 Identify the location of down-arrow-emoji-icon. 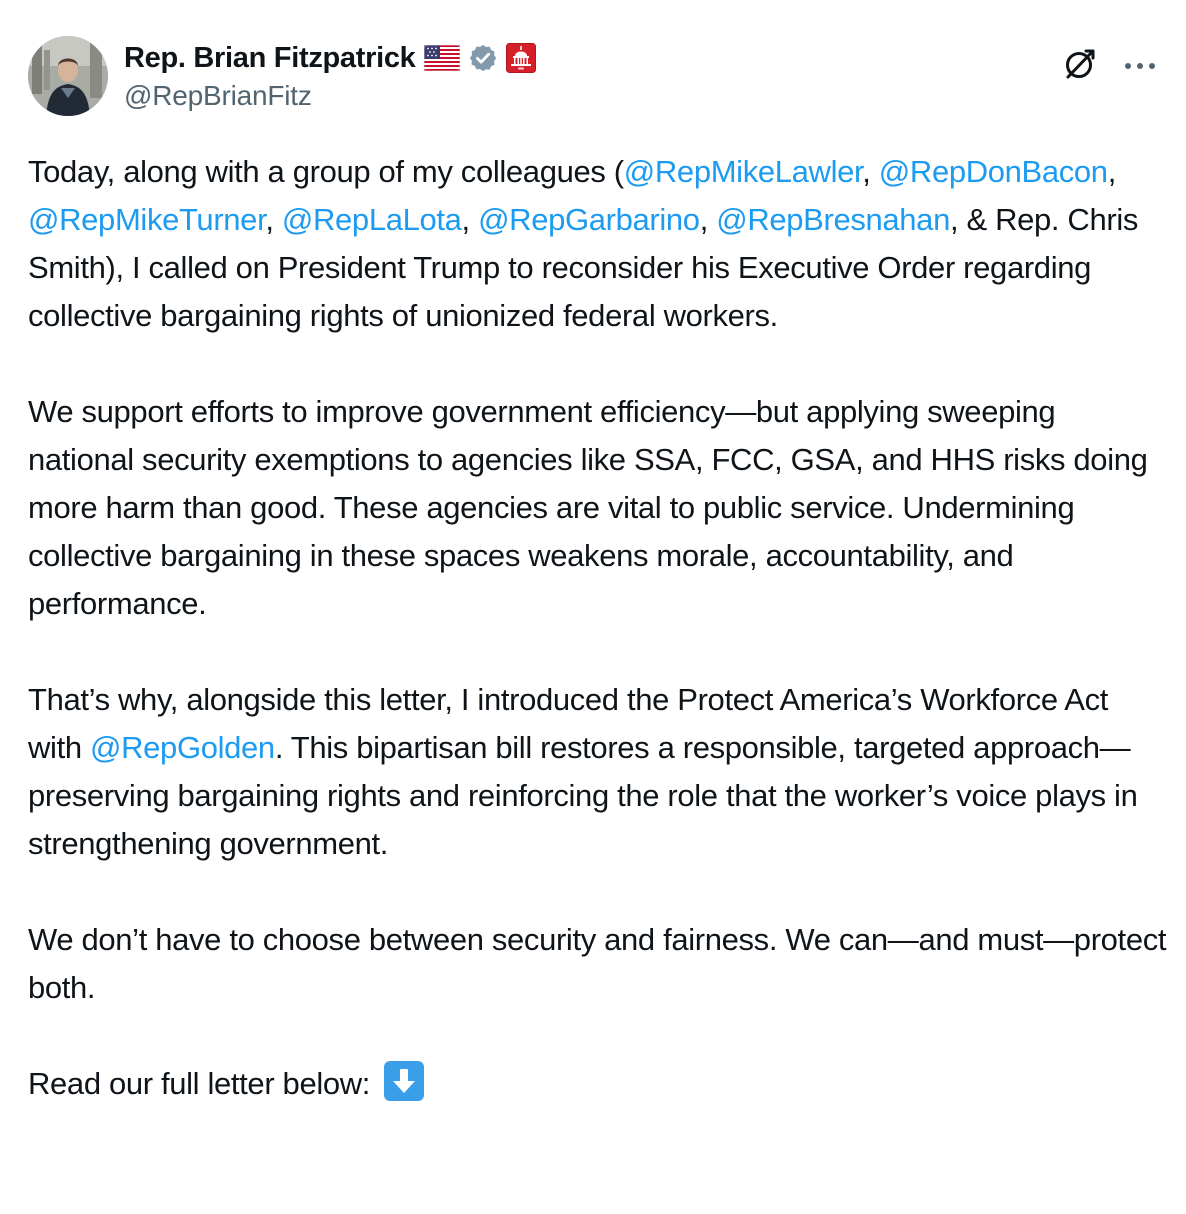
(404, 1081).